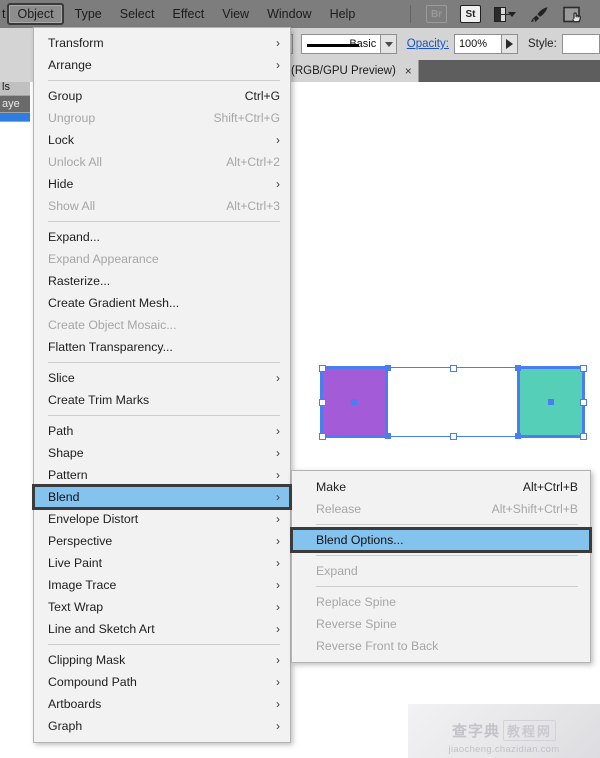 Image resolution: width=600 pixels, height=758 pixels. I want to click on document-tab: (RGB/GPU Preview) ×, so click(351, 71).